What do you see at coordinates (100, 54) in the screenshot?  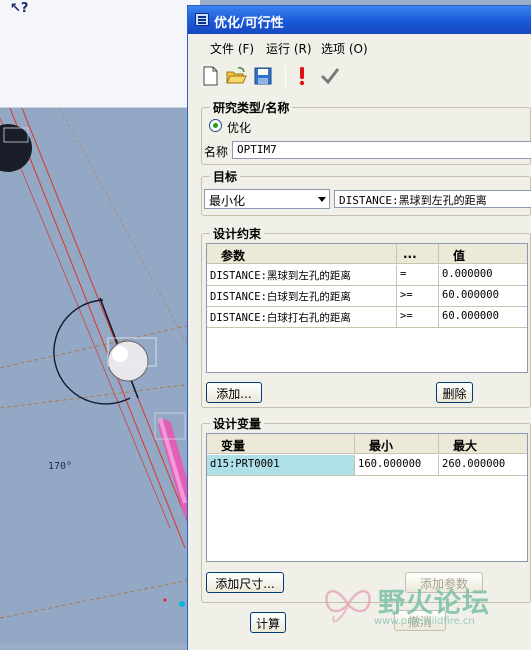 I see `cad-toolbar-area: ↖?` at bounding box center [100, 54].